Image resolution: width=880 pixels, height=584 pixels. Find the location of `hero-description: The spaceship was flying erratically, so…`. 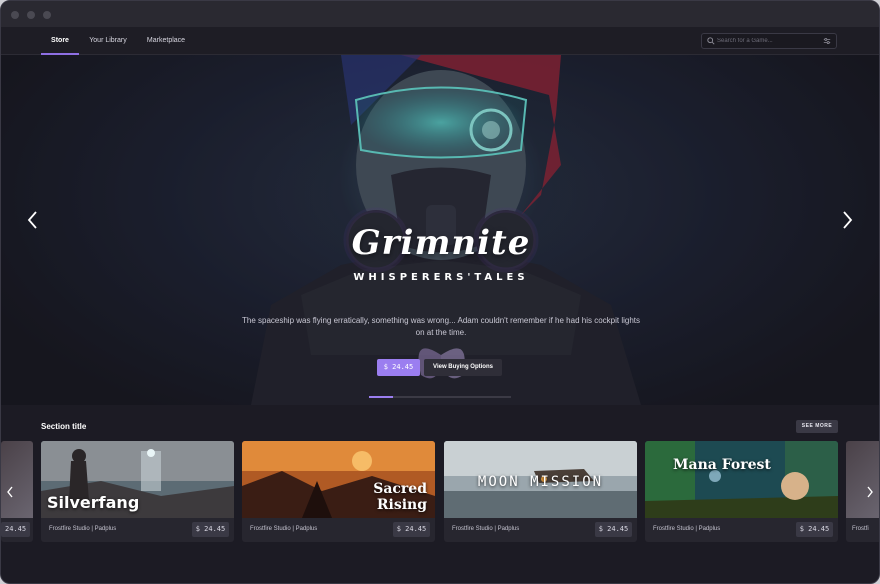

hero-description: The spaceship was flying erratically, so… is located at coordinates (440, 326).